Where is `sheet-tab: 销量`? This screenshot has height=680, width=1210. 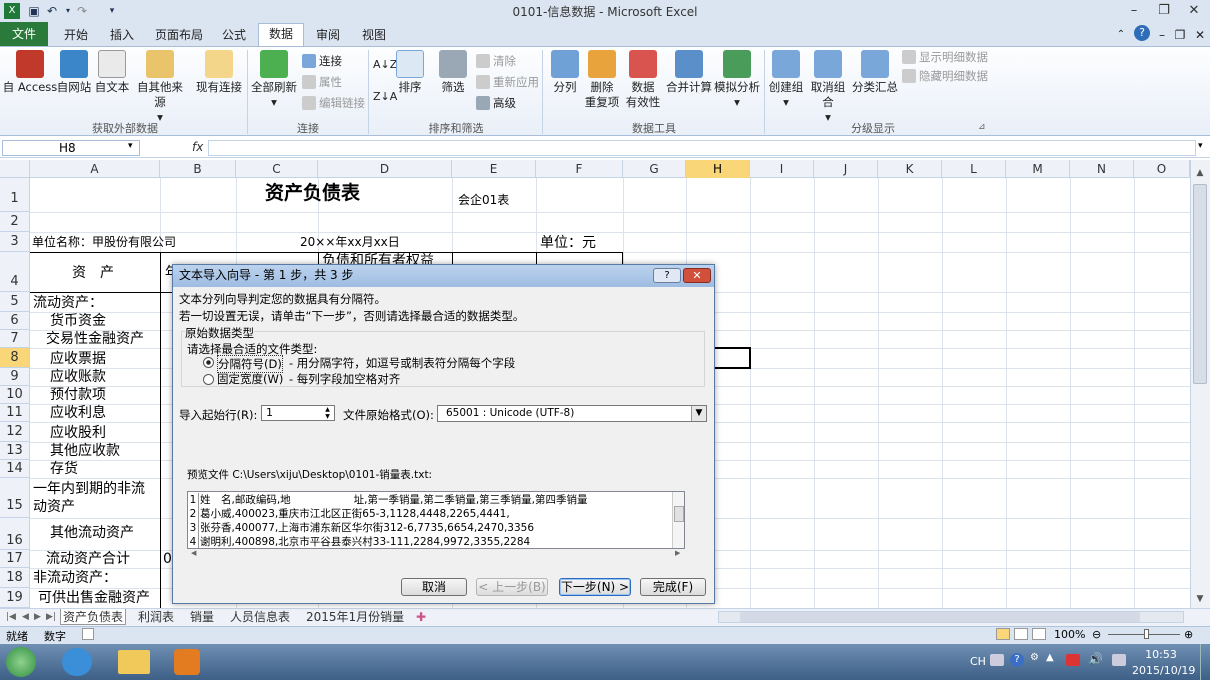 sheet-tab: 销量 is located at coordinates (202, 617).